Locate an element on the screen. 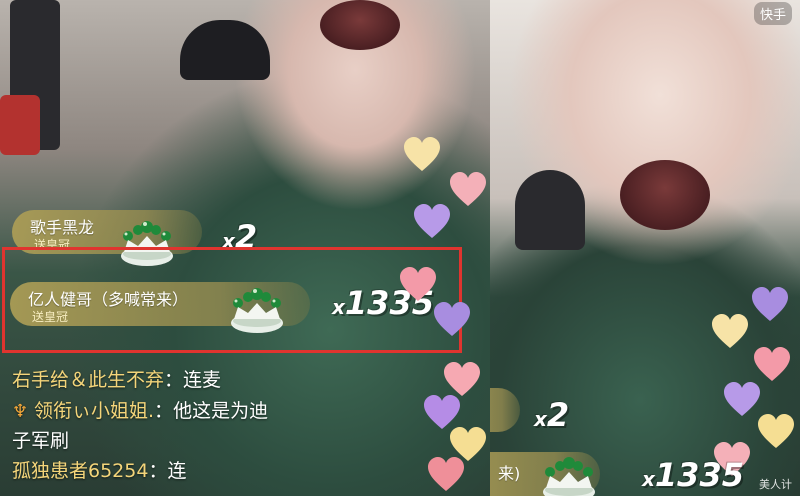  chat-text: 子军刷 is located at coordinates (41, 441).